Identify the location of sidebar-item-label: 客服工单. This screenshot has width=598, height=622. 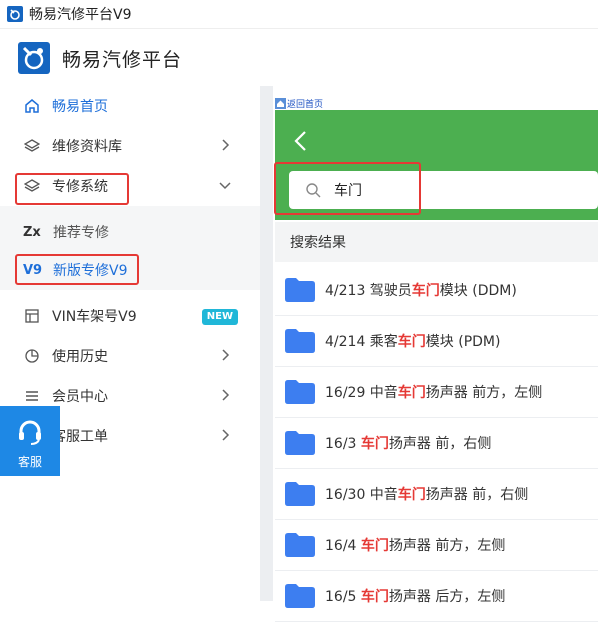
(80, 437).